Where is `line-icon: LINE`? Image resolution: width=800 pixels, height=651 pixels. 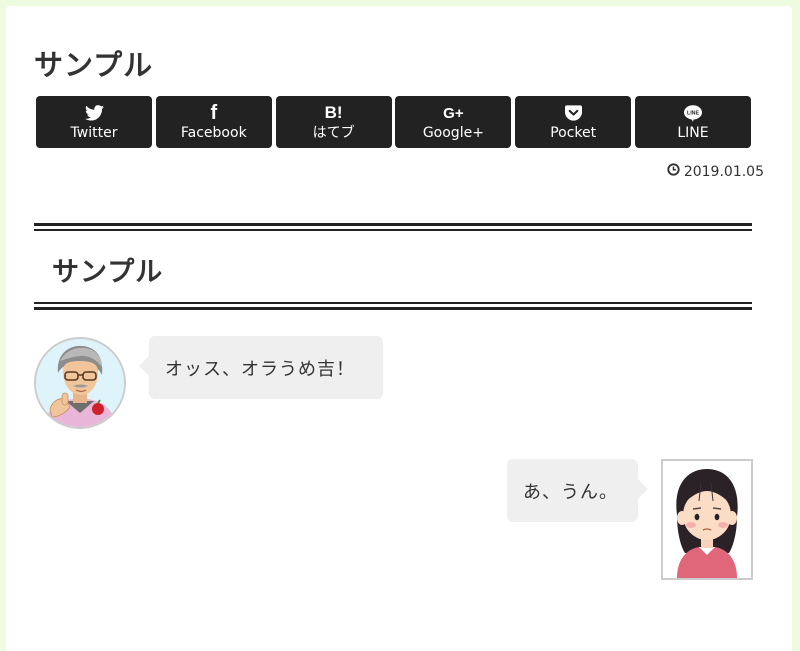
line-icon: LINE is located at coordinates (692, 113).